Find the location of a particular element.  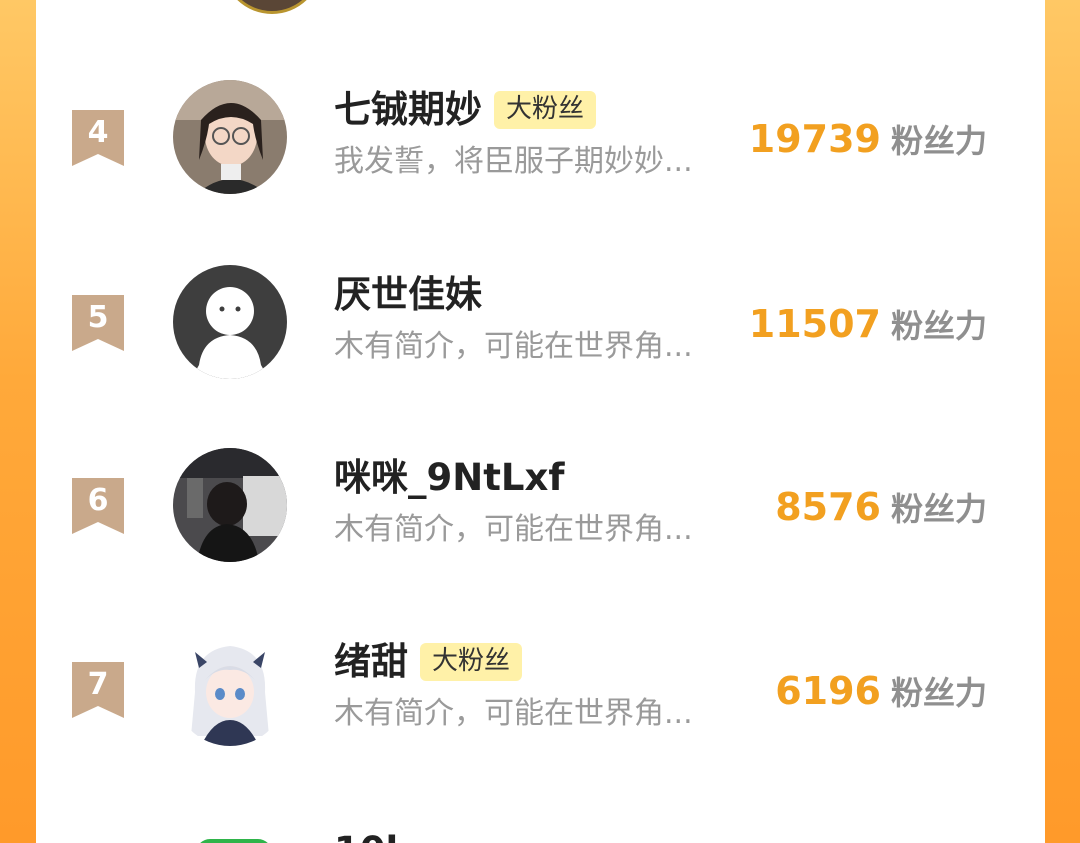

name-line: 绪甜 大粉丝 is located at coordinates (428, 662).